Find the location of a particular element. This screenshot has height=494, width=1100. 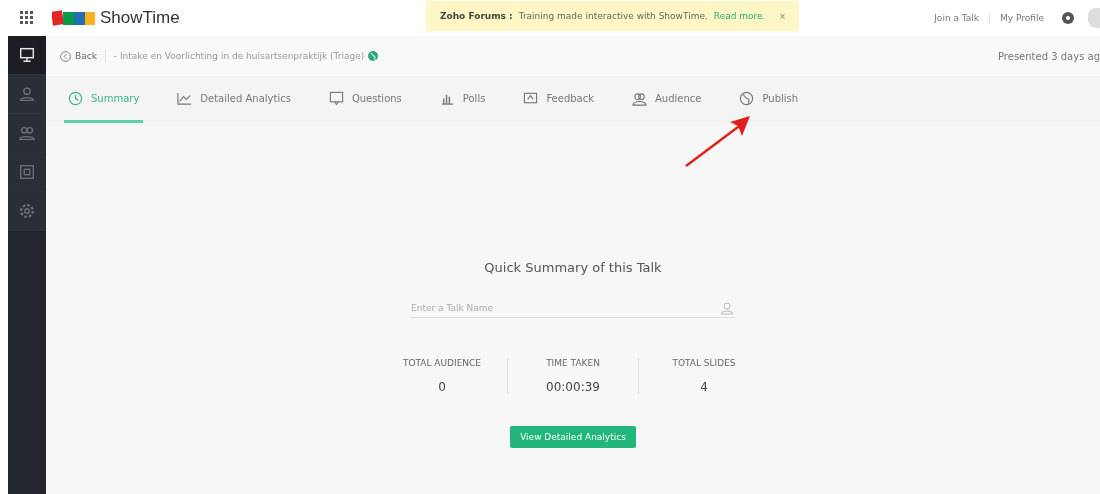

header-link: My Profile is located at coordinates (1021, 18).